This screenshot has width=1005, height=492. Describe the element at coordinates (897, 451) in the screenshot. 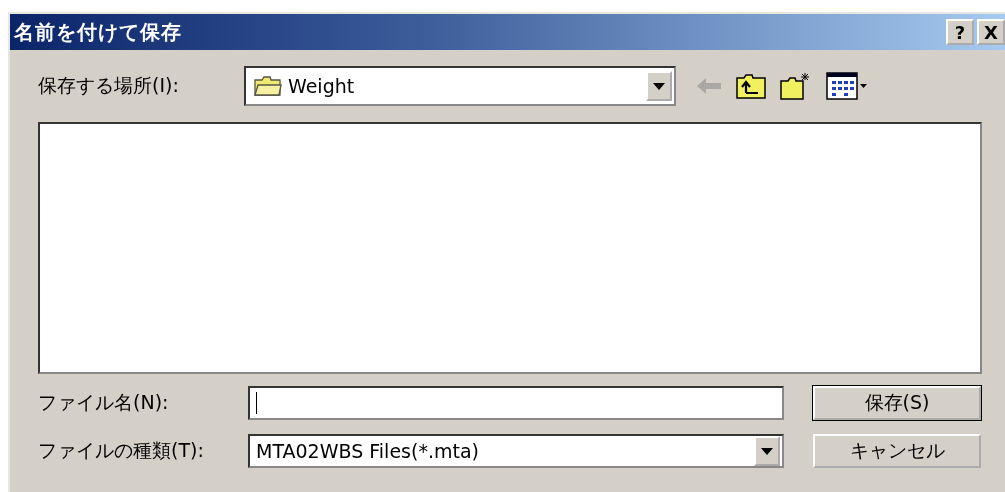

I see `cancel-button: キャンセル` at that location.